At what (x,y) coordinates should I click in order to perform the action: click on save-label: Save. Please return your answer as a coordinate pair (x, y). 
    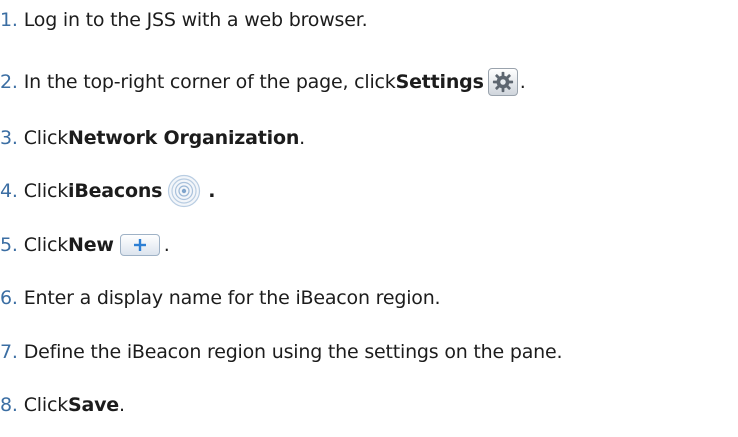
    Looking at the image, I should click on (93, 405).